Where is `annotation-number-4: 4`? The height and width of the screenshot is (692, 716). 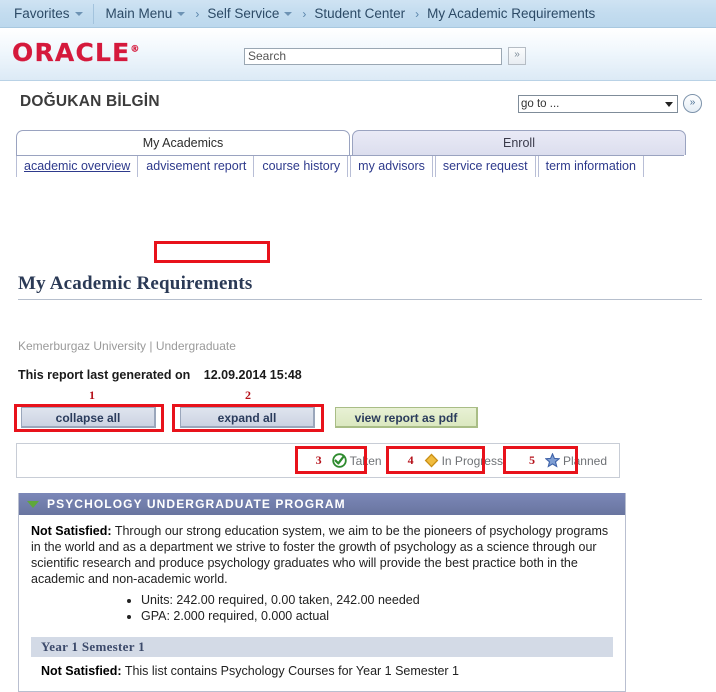
annotation-number-4: 4 is located at coordinates (410, 460).